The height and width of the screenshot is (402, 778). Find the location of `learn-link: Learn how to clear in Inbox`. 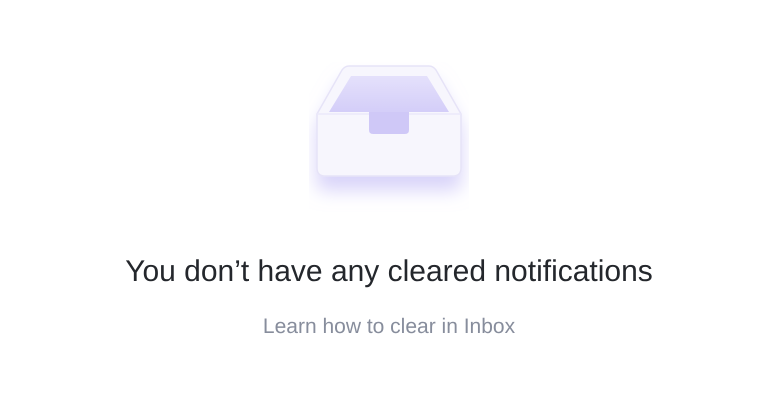

learn-link: Learn how to clear in Inbox is located at coordinates (389, 327).